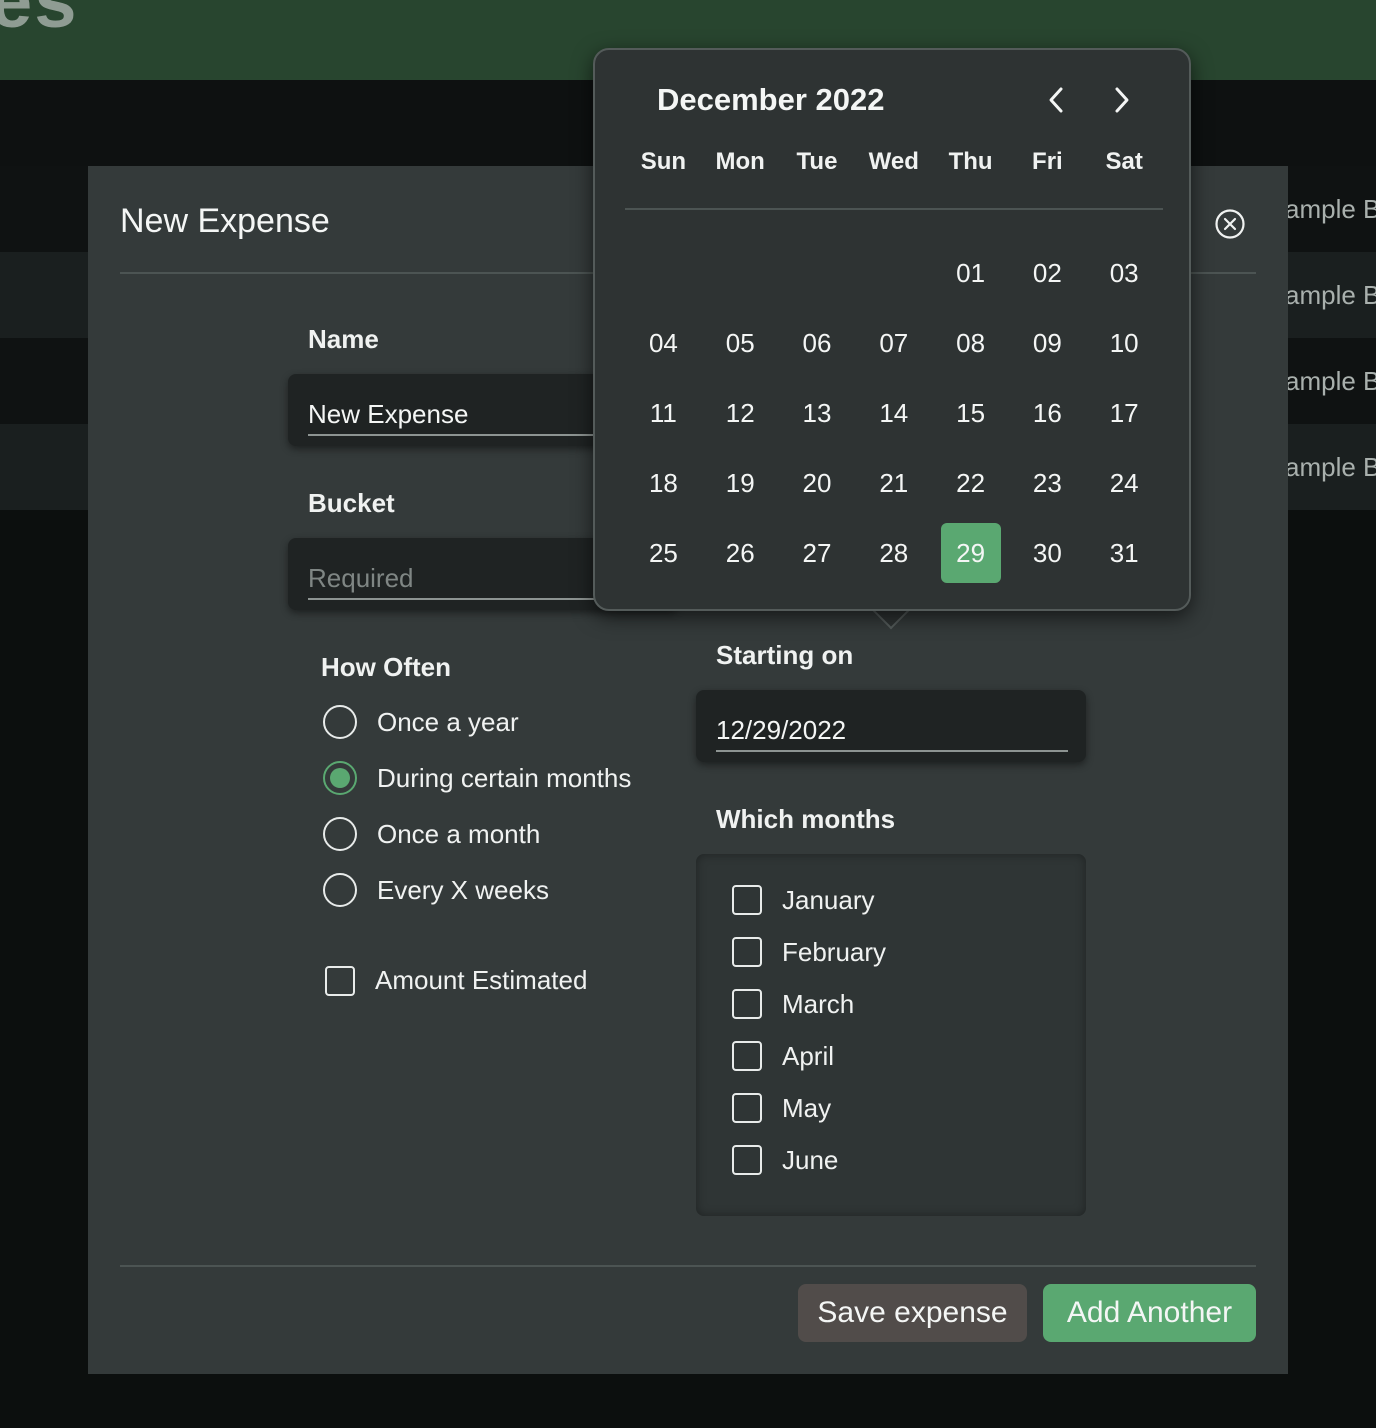 This screenshot has width=1376, height=1428. I want to click on calendar-day-number: 19, so click(740, 482).